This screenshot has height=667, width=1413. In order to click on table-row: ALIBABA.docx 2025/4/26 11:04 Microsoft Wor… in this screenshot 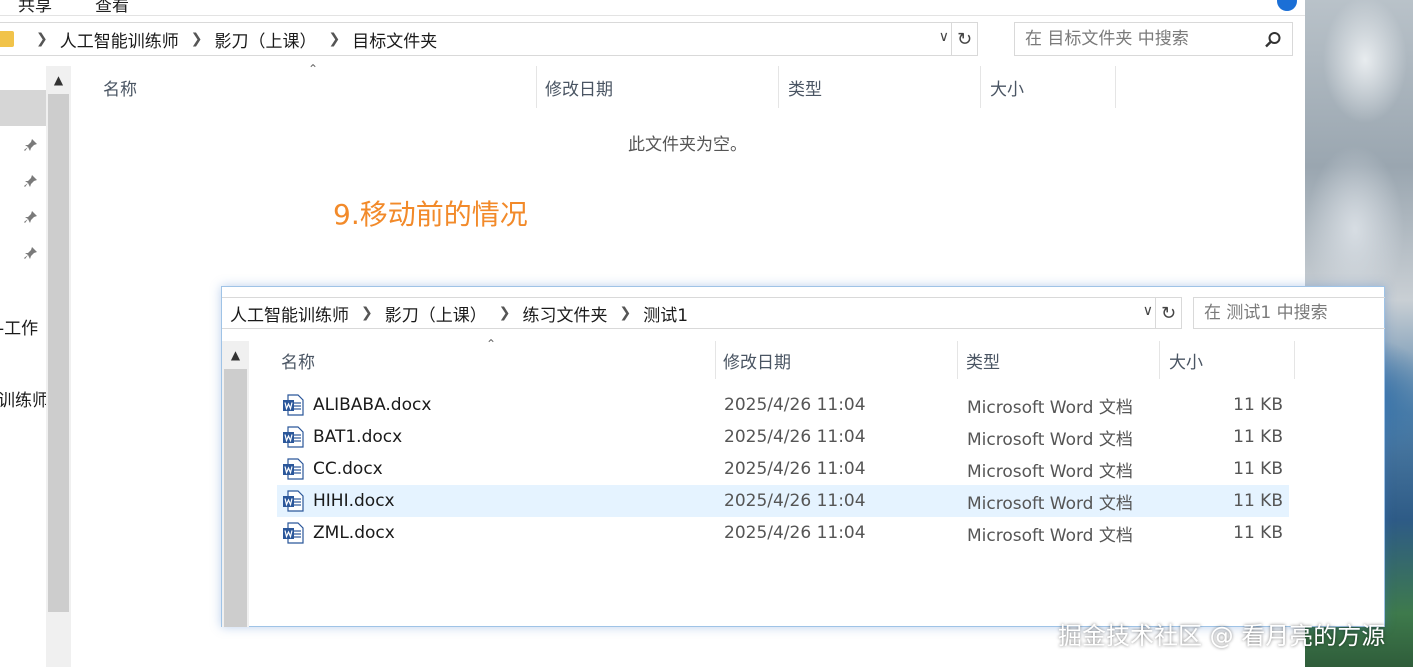, I will do `click(783, 405)`.